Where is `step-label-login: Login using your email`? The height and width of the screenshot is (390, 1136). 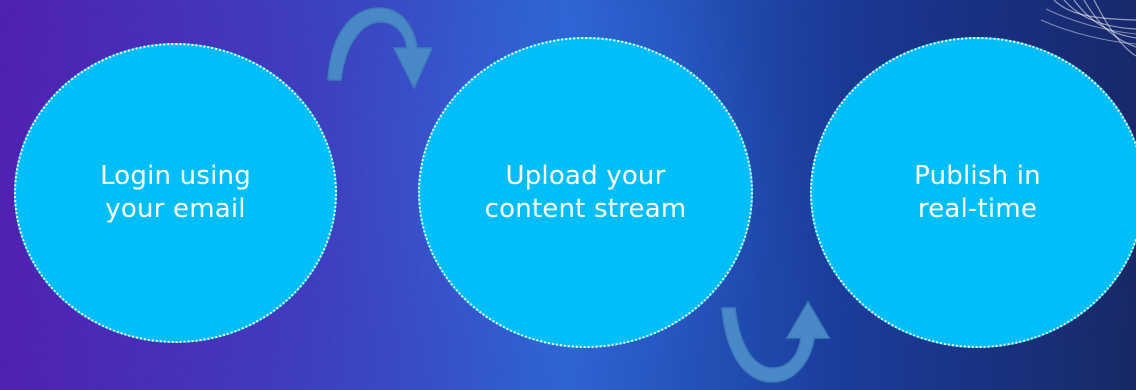
step-label-login: Login using your email is located at coordinates (175, 192).